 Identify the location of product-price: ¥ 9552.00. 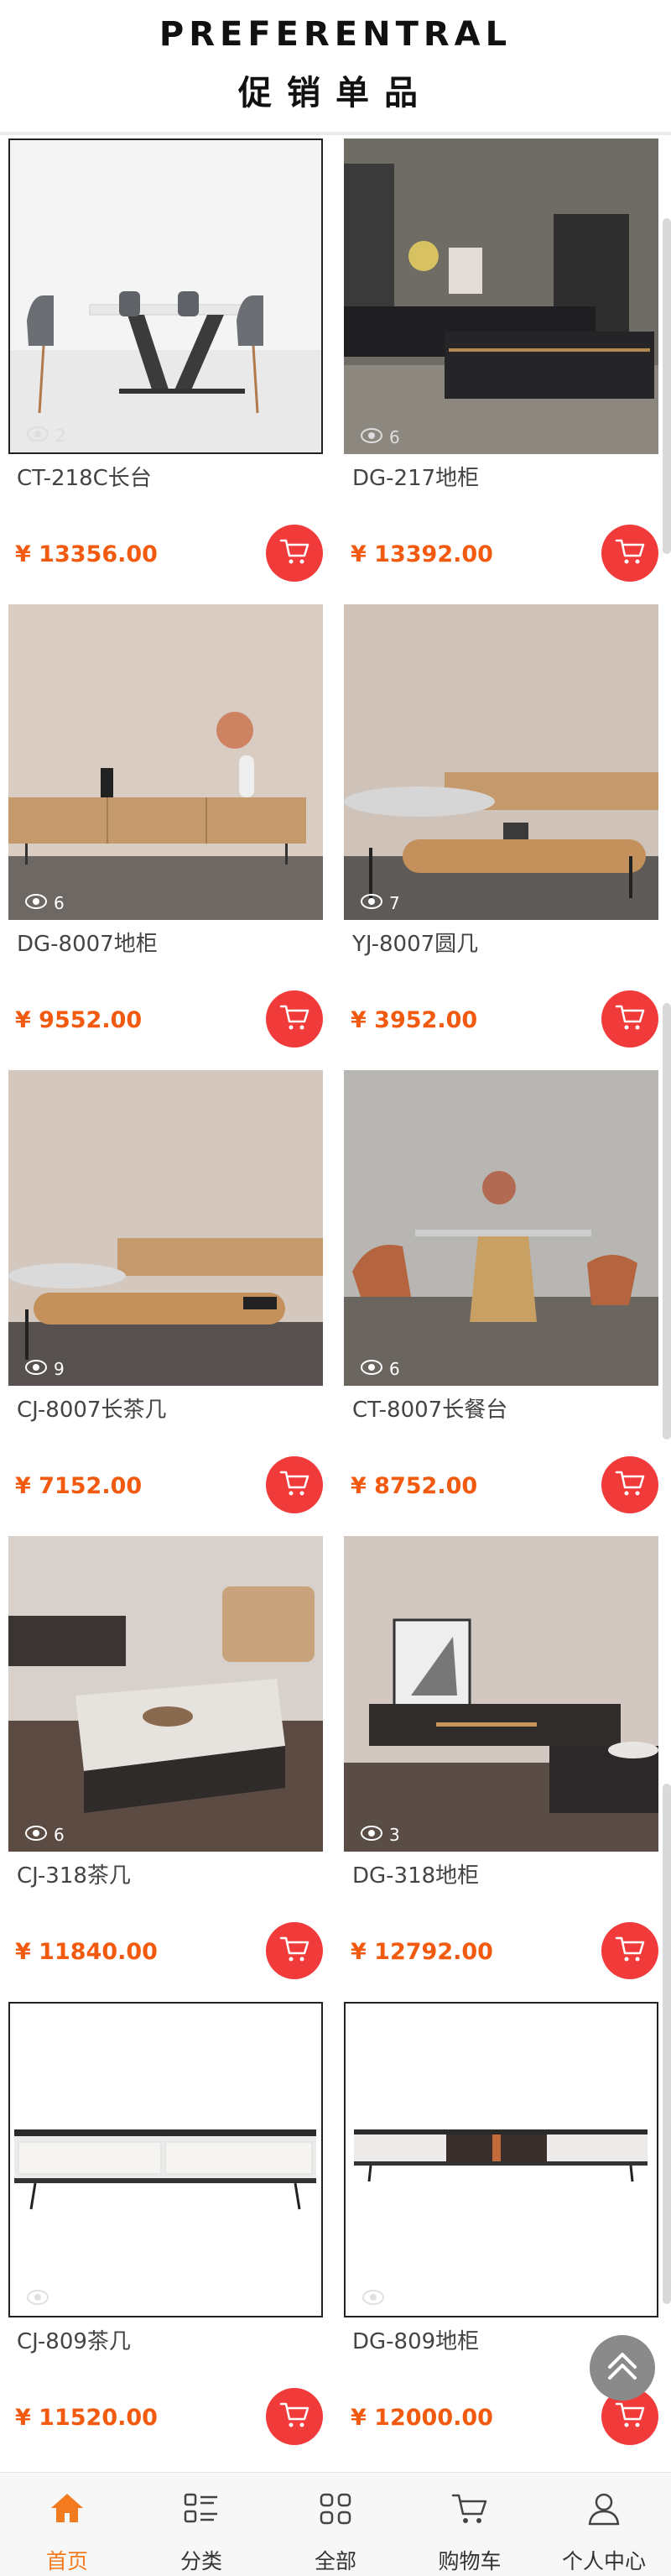
(79, 1020).